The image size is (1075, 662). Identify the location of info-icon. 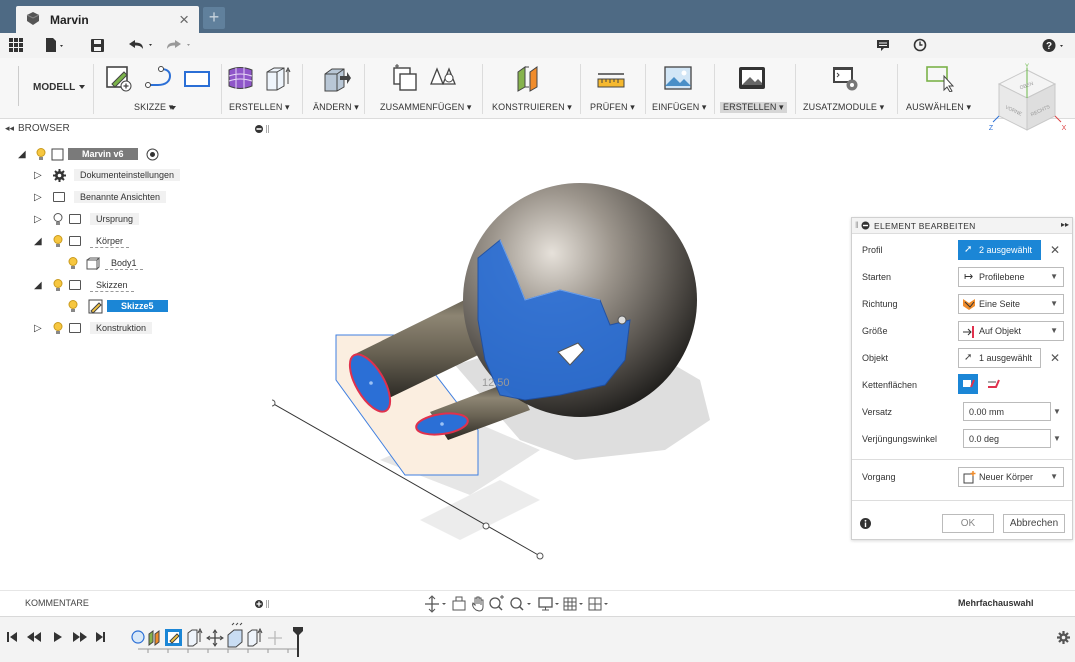
(865, 523).